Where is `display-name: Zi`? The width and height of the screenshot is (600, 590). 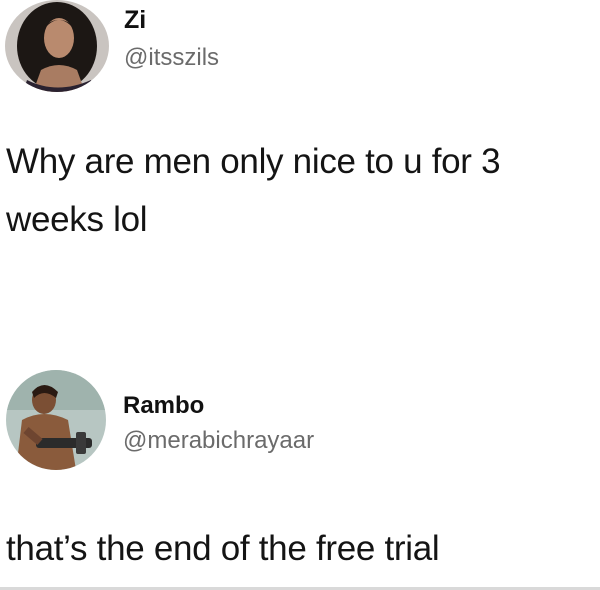
display-name: Zi is located at coordinates (135, 20).